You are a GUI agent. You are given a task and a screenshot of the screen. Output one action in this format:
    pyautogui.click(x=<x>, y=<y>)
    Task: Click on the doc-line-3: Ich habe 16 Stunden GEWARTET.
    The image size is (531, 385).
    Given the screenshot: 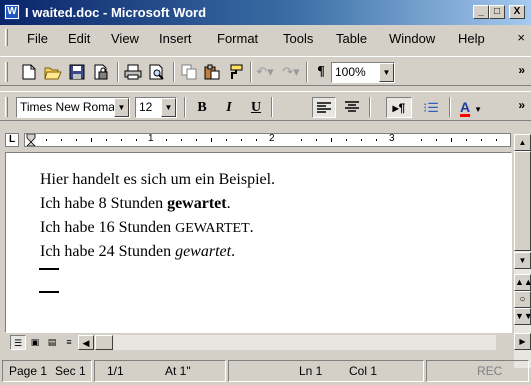 What is the action you would take?
    pyautogui.click(x=147, y=228)
    